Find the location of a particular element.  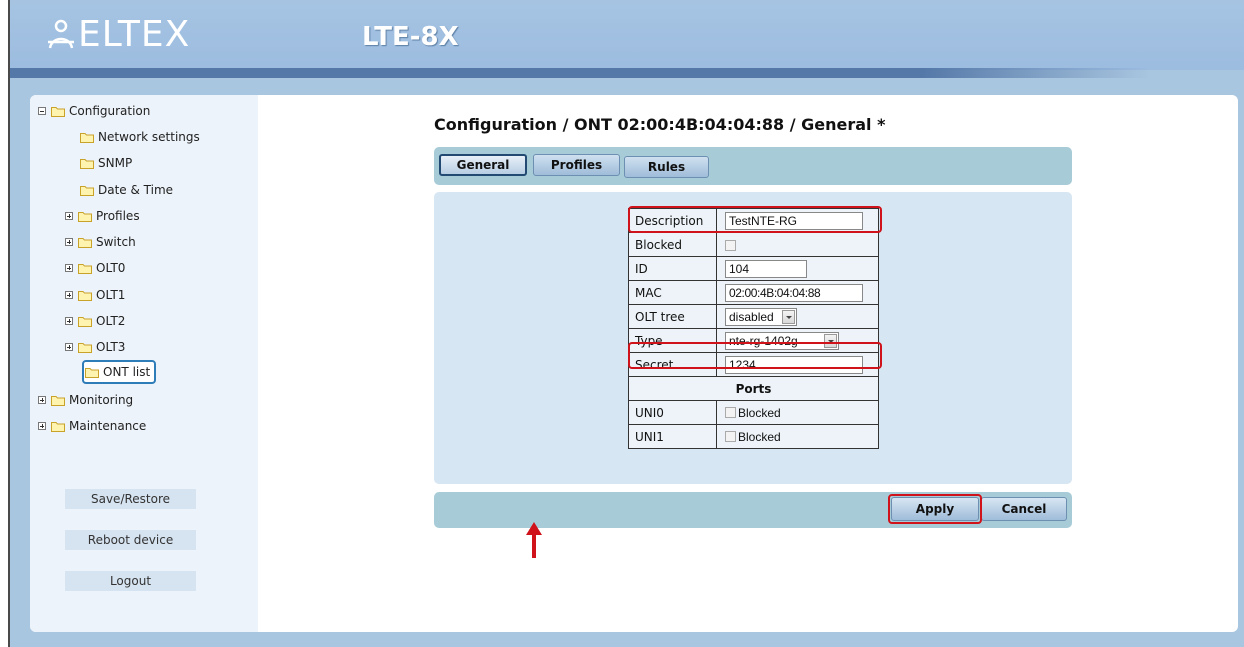

secret-input: 1234 is located at coordinates (794, 364).